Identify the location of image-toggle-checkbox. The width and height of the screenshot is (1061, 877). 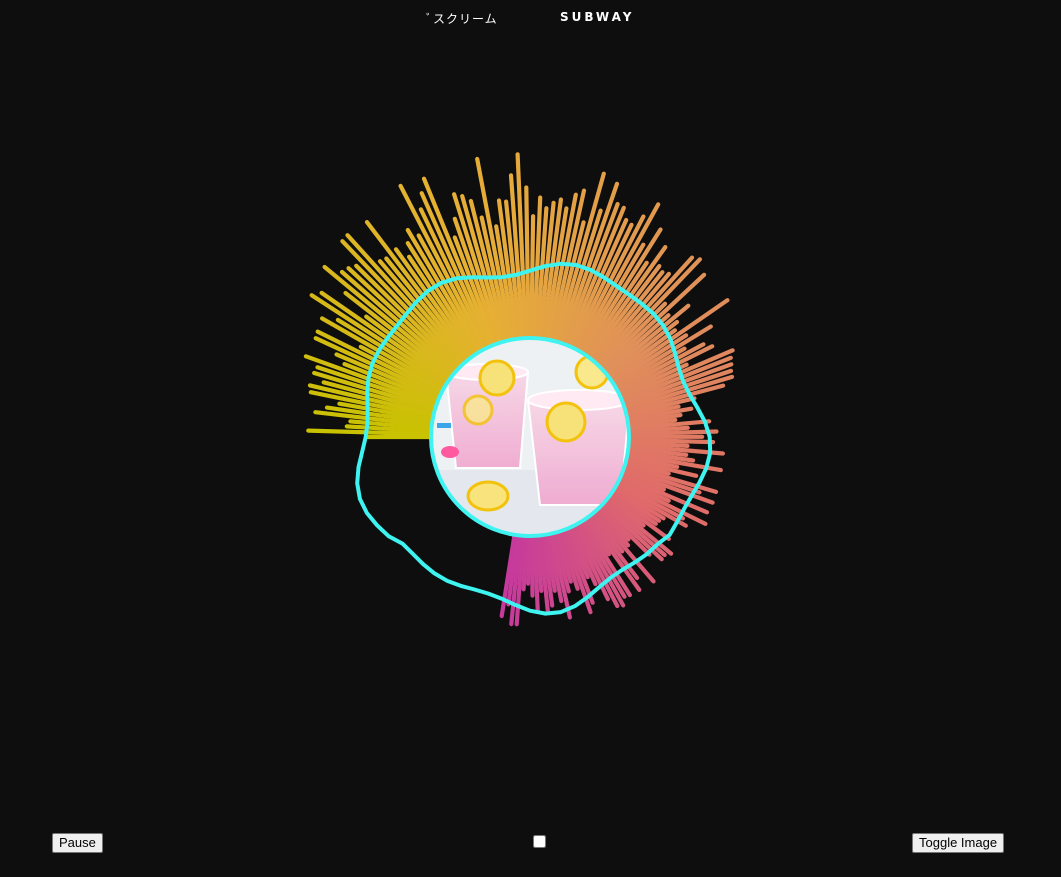
(539, 841).